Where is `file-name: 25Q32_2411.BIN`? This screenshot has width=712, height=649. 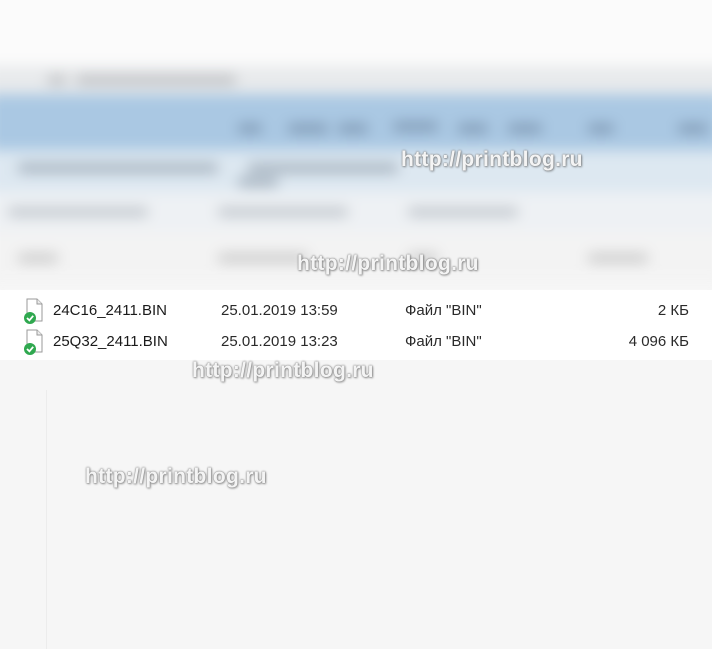
file-name: 25Q32_2411.BIN is located at coordinates (110, 341).